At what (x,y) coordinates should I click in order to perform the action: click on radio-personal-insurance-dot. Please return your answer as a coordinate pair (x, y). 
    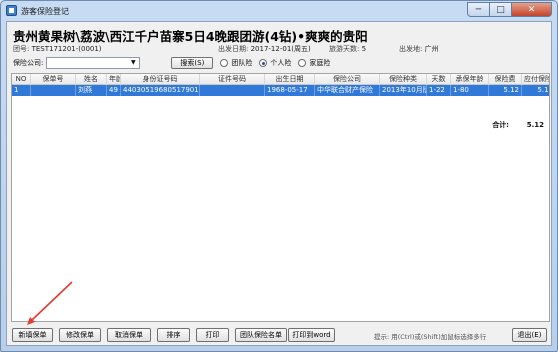
    Looking at the image, I should click on (263, 62).